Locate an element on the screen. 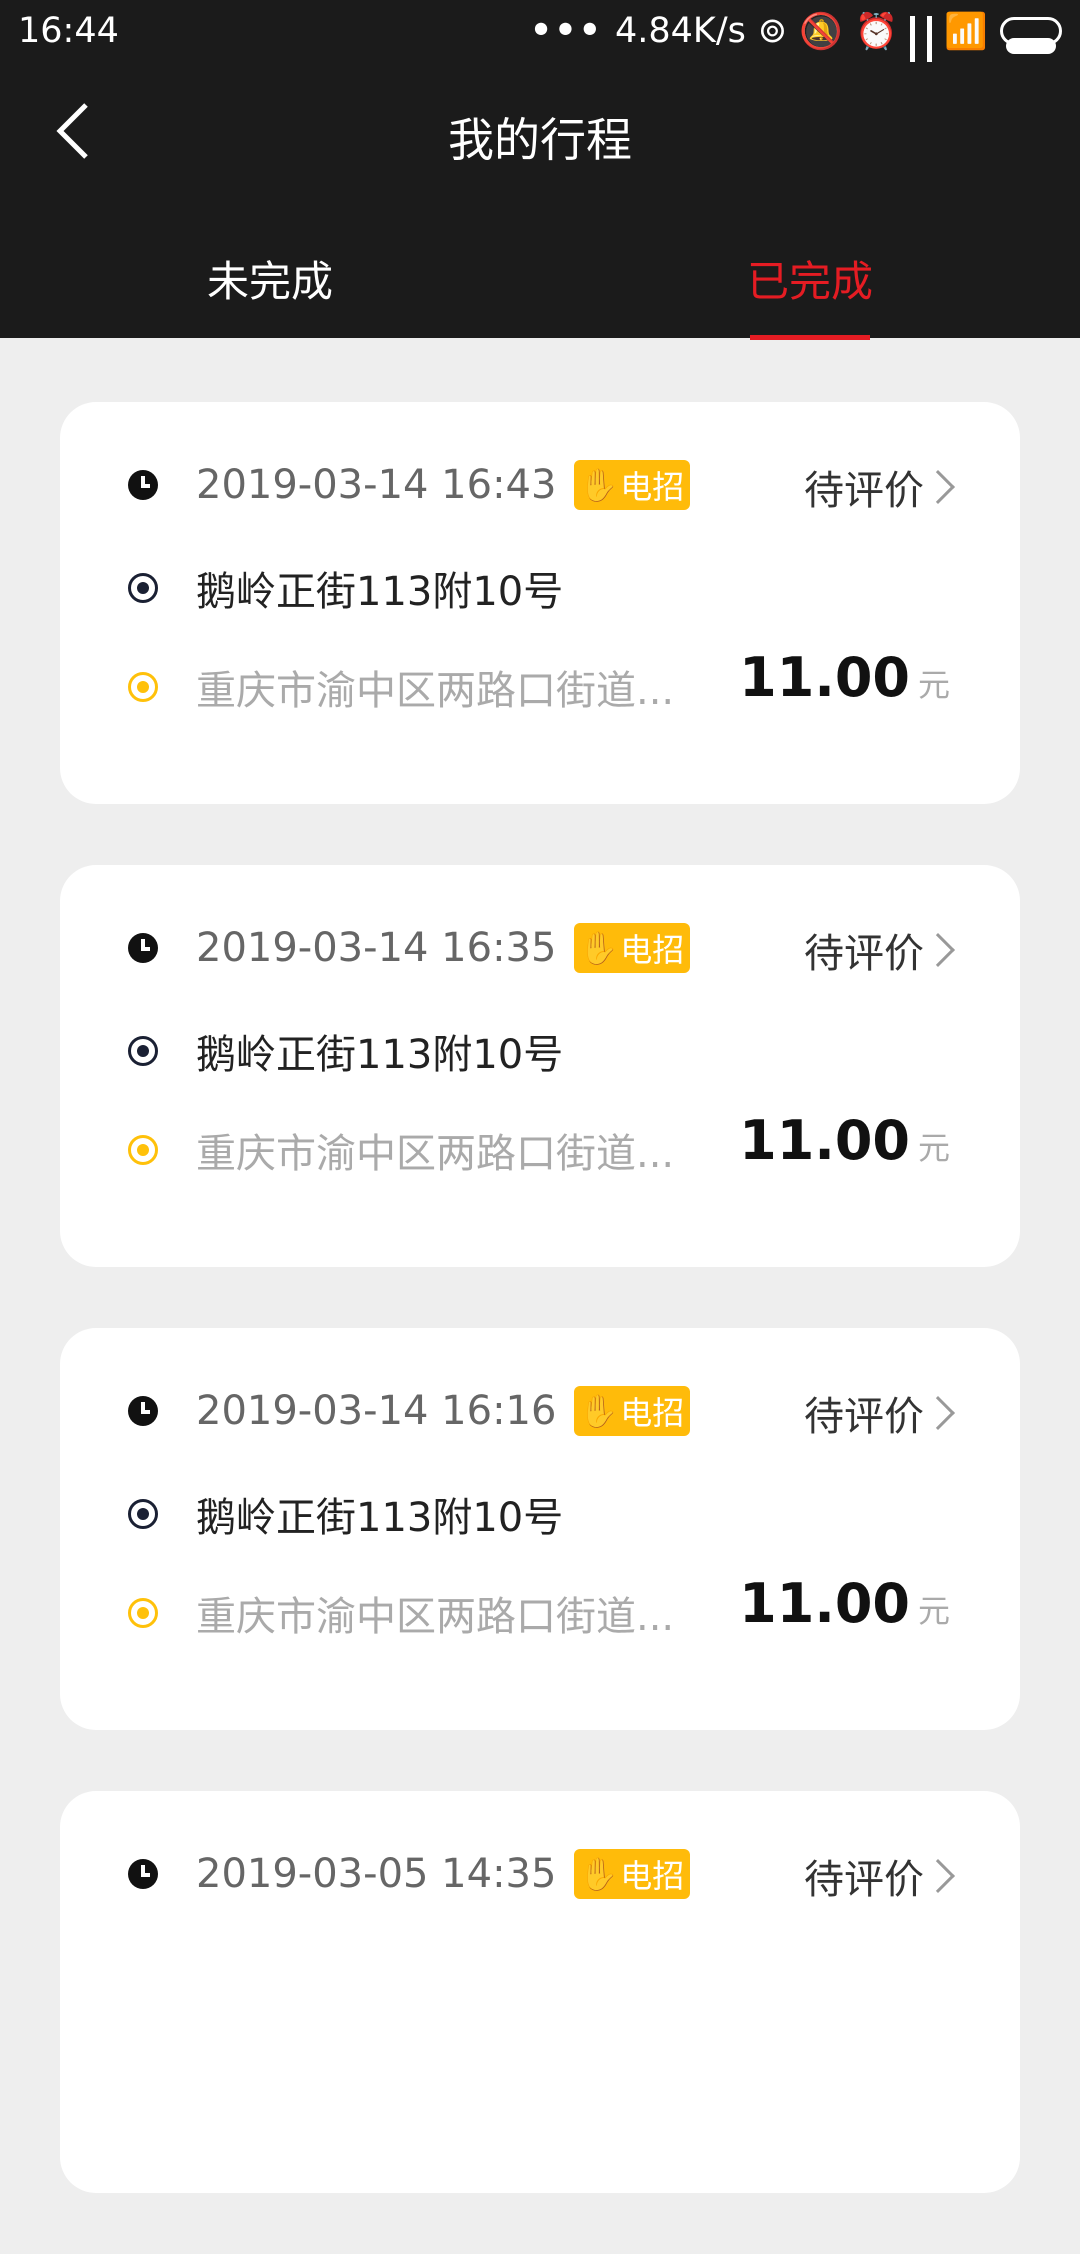 The width and height of the screenshot is (1080, 2254). trip-time: 2019-03-14 16:43 is located at coordinates (376, 485).